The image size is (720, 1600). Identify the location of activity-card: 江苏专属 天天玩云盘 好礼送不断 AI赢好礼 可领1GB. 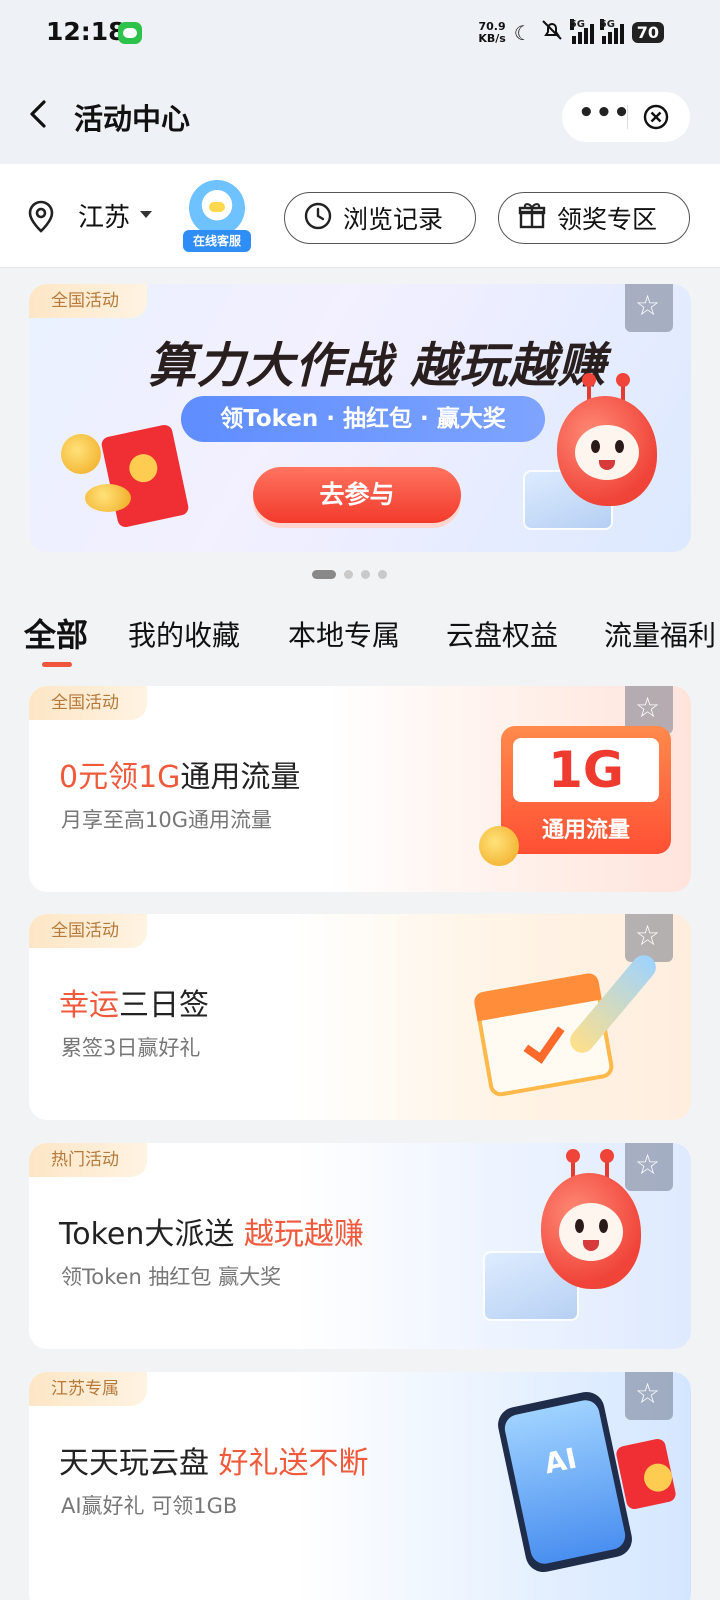
(360, 1486).